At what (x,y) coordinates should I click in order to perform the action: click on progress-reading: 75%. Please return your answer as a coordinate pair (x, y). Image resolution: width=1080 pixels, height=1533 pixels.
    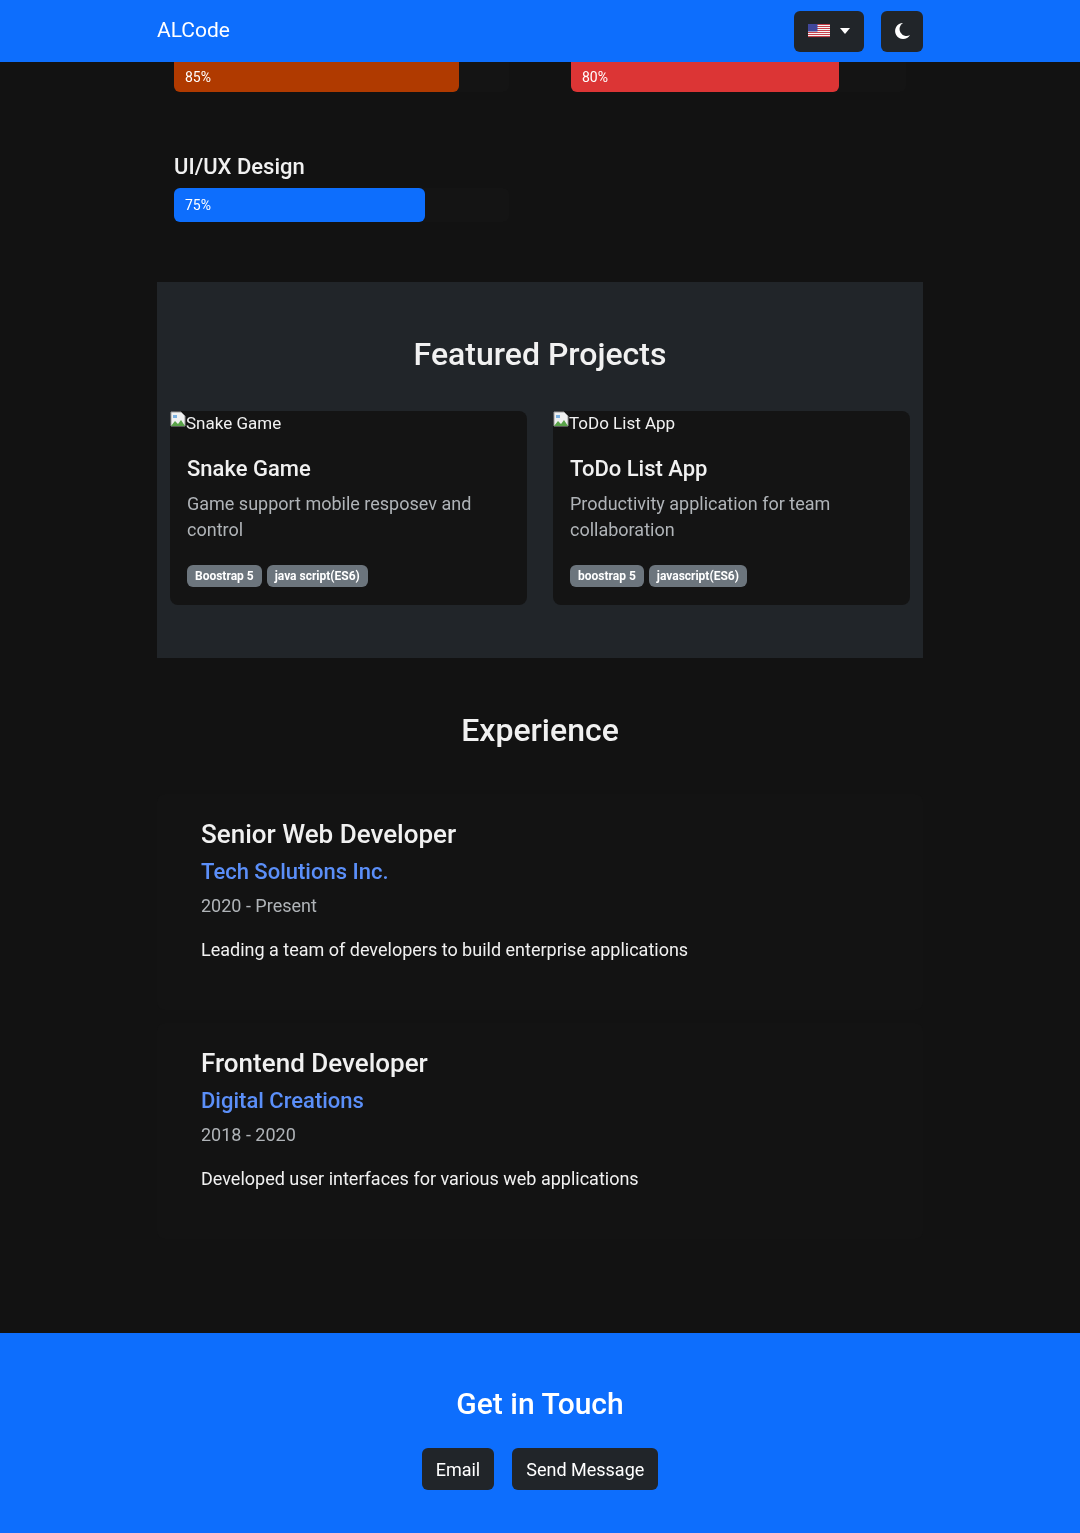
    Looking at the image, I should click on (198, 205).